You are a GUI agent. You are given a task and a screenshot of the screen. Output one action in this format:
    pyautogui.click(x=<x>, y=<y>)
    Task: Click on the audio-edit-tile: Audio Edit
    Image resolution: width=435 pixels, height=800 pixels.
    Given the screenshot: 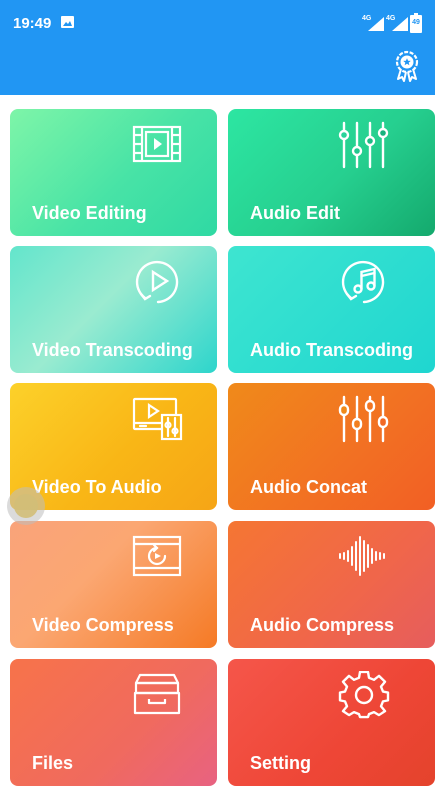 What is the action you would take?
    pyautogui.click(x=331, y=172)
    